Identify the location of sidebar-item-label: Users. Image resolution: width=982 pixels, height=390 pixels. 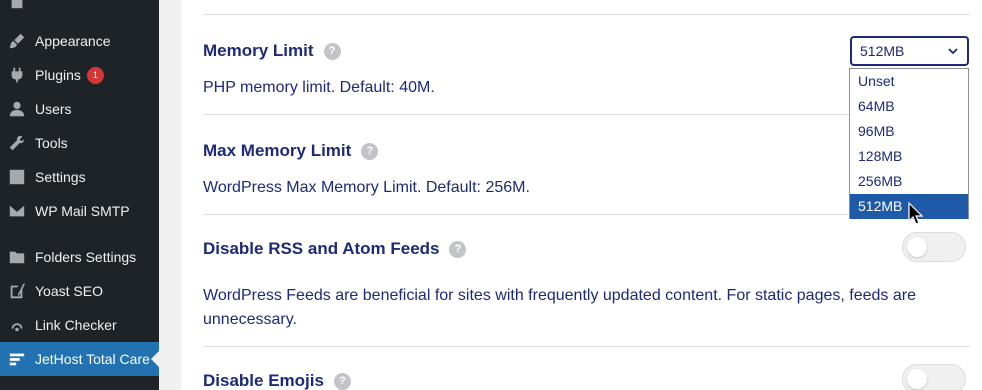
(53, 109).